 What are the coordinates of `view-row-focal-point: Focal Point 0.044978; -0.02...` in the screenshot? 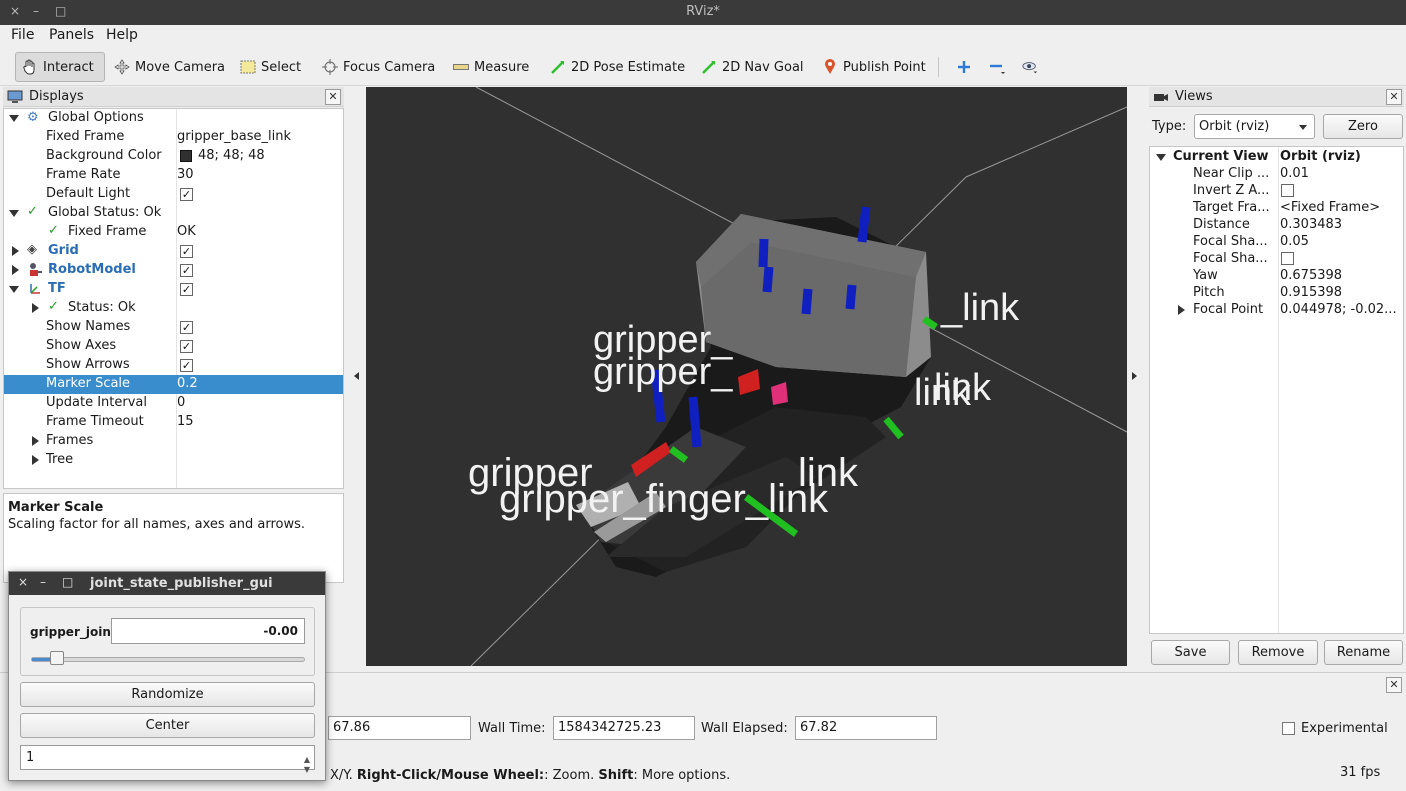 It's located at (1276, 310).